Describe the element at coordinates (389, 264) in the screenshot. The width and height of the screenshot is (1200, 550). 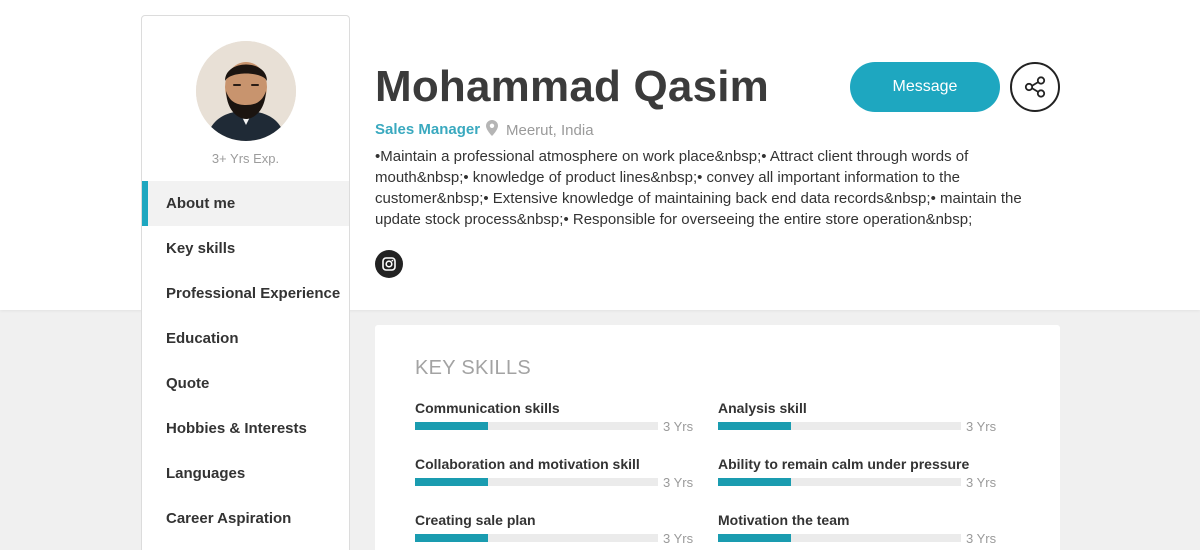
I see `instagram-icon` at that location.